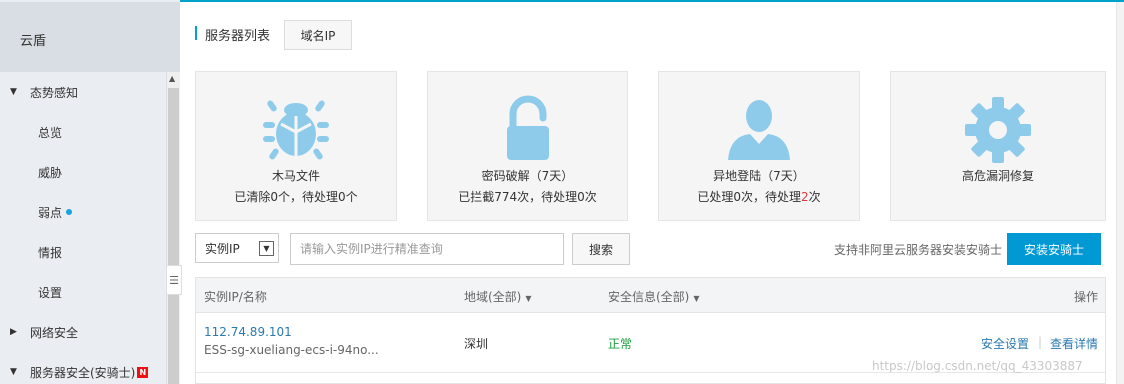  I want to click on install-hint: 支持非阿里云服务器安装安骑士, so click(918, 250).